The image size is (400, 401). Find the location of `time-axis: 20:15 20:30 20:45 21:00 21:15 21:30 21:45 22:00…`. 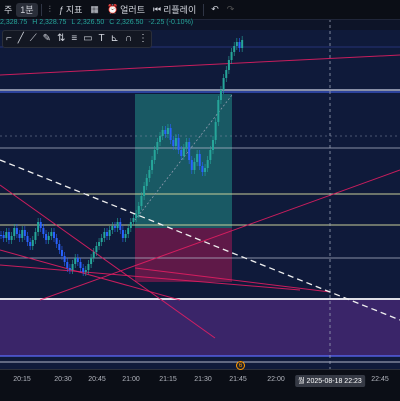

time-axis: 20:15 20:30 20:45 21:00 21:15 21:30 21:45 22:00… is located at coordinates (200, 385).